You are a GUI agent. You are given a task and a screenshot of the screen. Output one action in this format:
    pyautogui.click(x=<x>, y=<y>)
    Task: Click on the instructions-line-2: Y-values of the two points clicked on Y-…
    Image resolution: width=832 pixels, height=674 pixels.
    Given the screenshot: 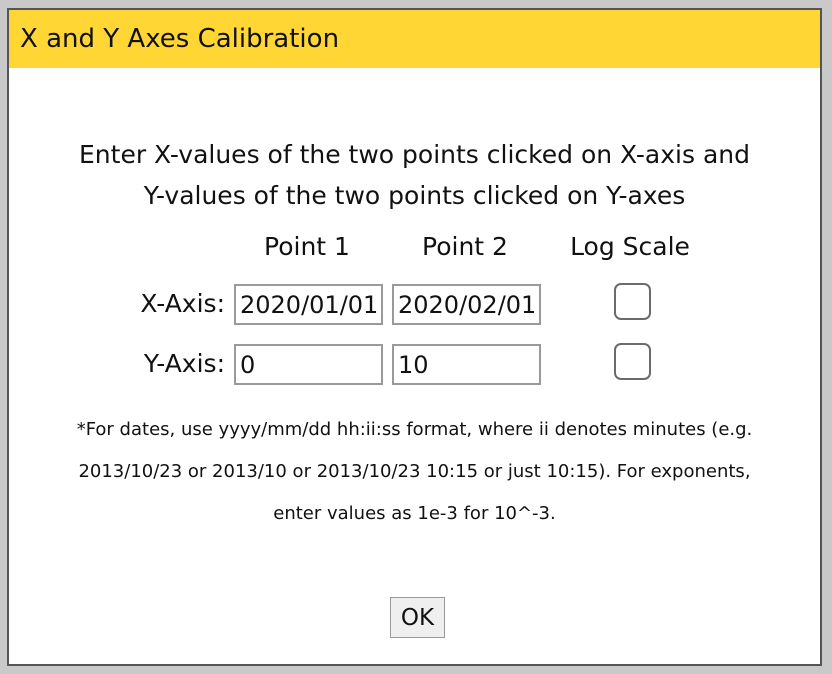 What is the action you would take?
    pyautogui.click(x=414, y=195)
    